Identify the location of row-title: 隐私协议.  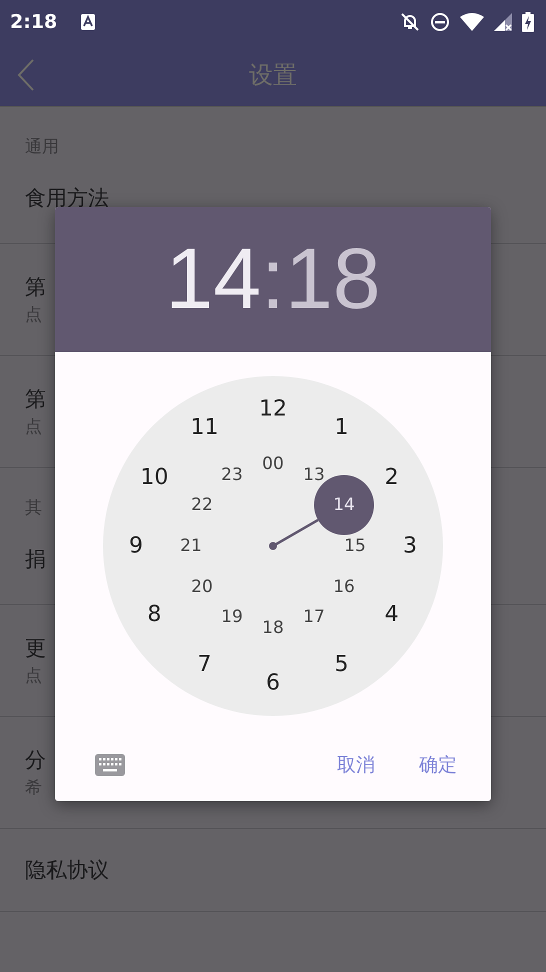
(67, 870).